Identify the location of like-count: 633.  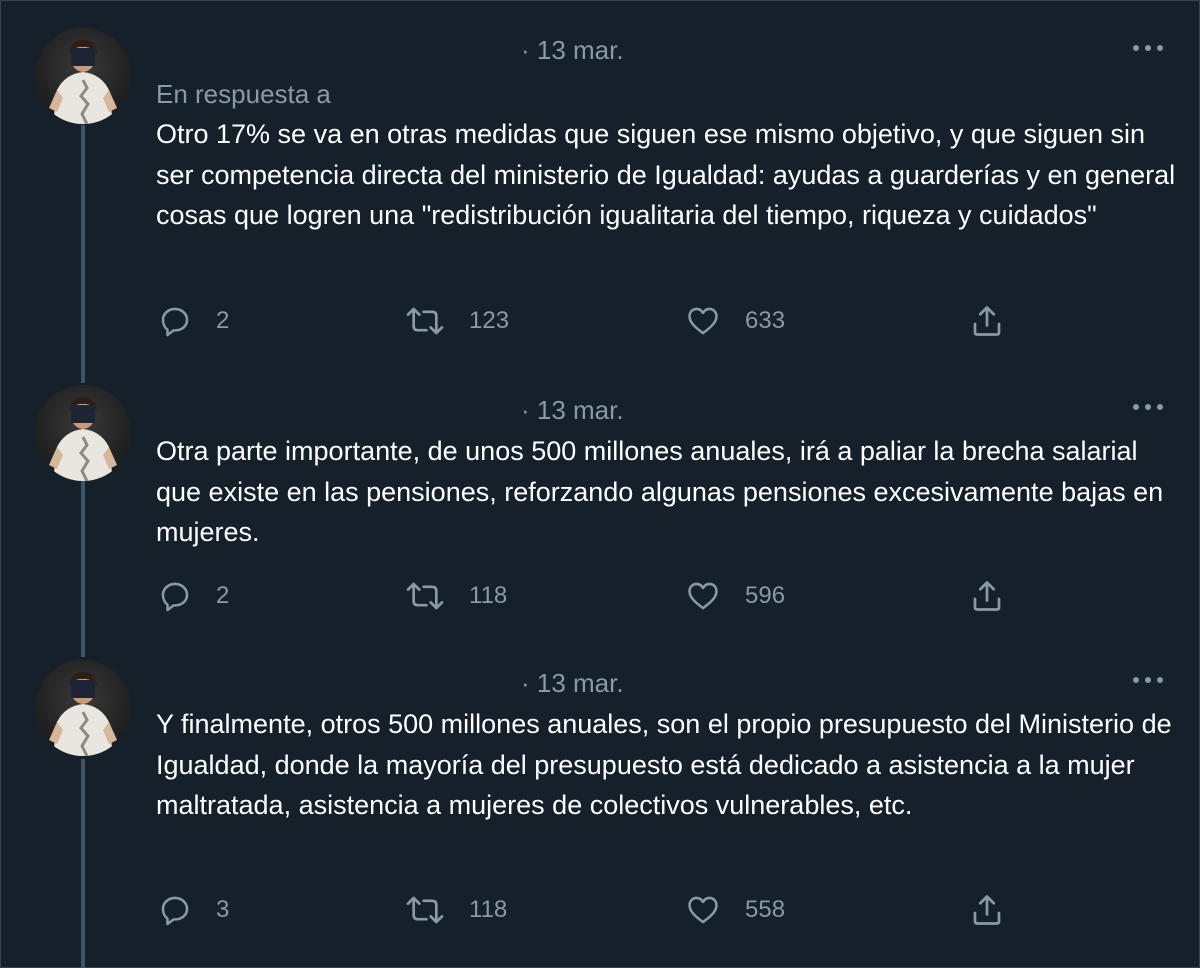
(765, 320).